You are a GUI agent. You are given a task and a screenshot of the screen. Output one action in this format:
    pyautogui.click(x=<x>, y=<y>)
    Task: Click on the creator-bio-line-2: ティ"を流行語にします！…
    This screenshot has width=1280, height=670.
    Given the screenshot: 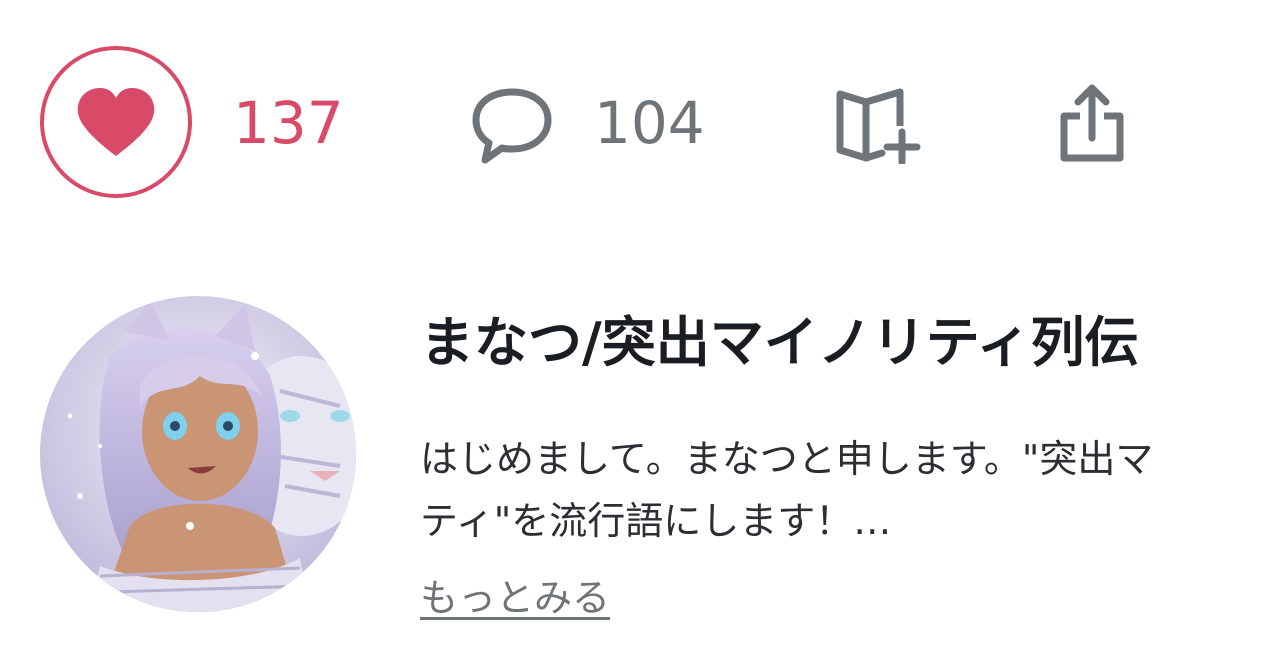 What is the action you would take?
    pyautogui.click(x=656, y=521)
    